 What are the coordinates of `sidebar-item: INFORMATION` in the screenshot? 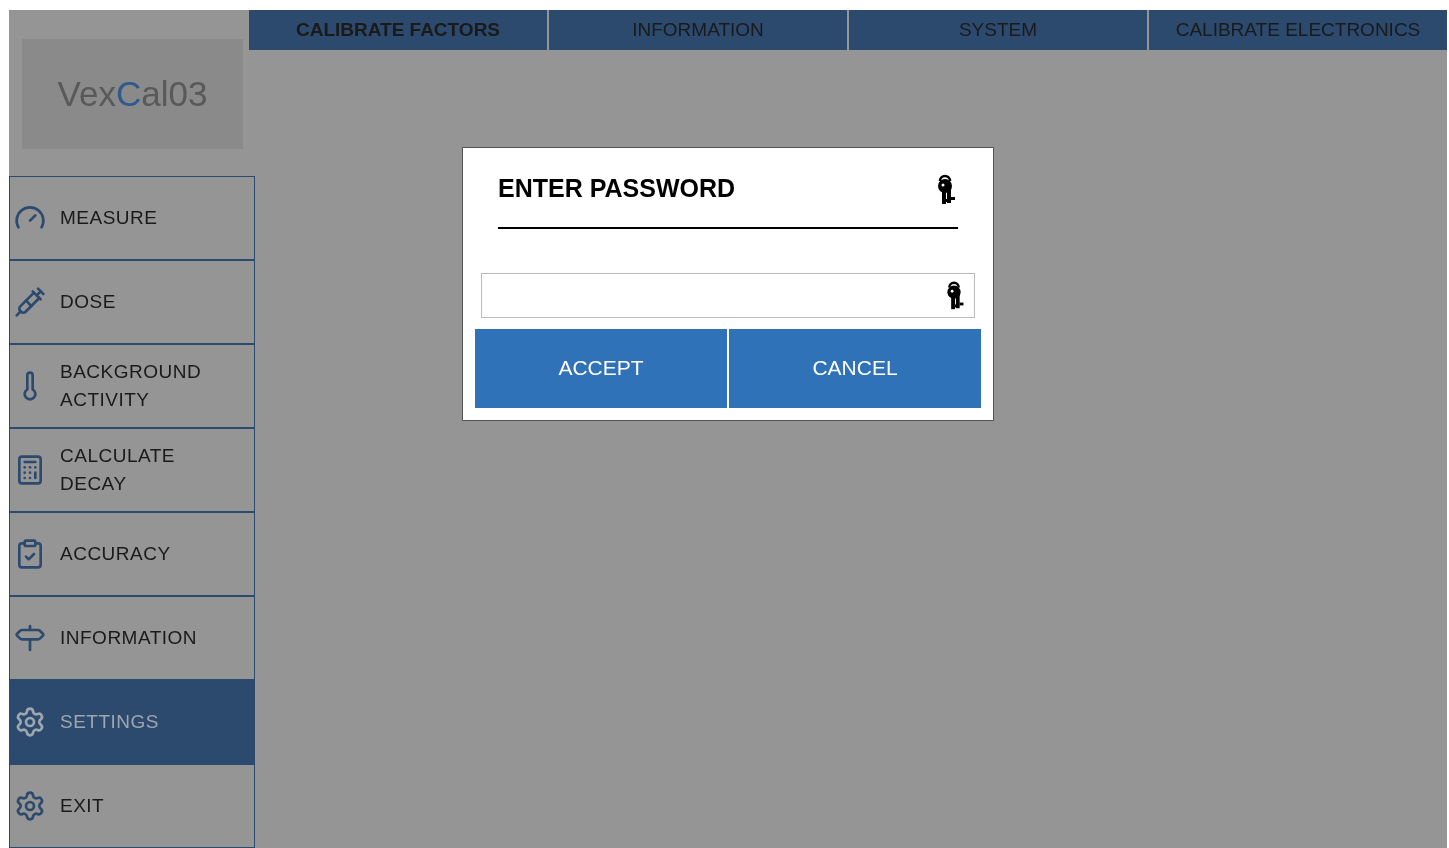 It's located at (132, 638).